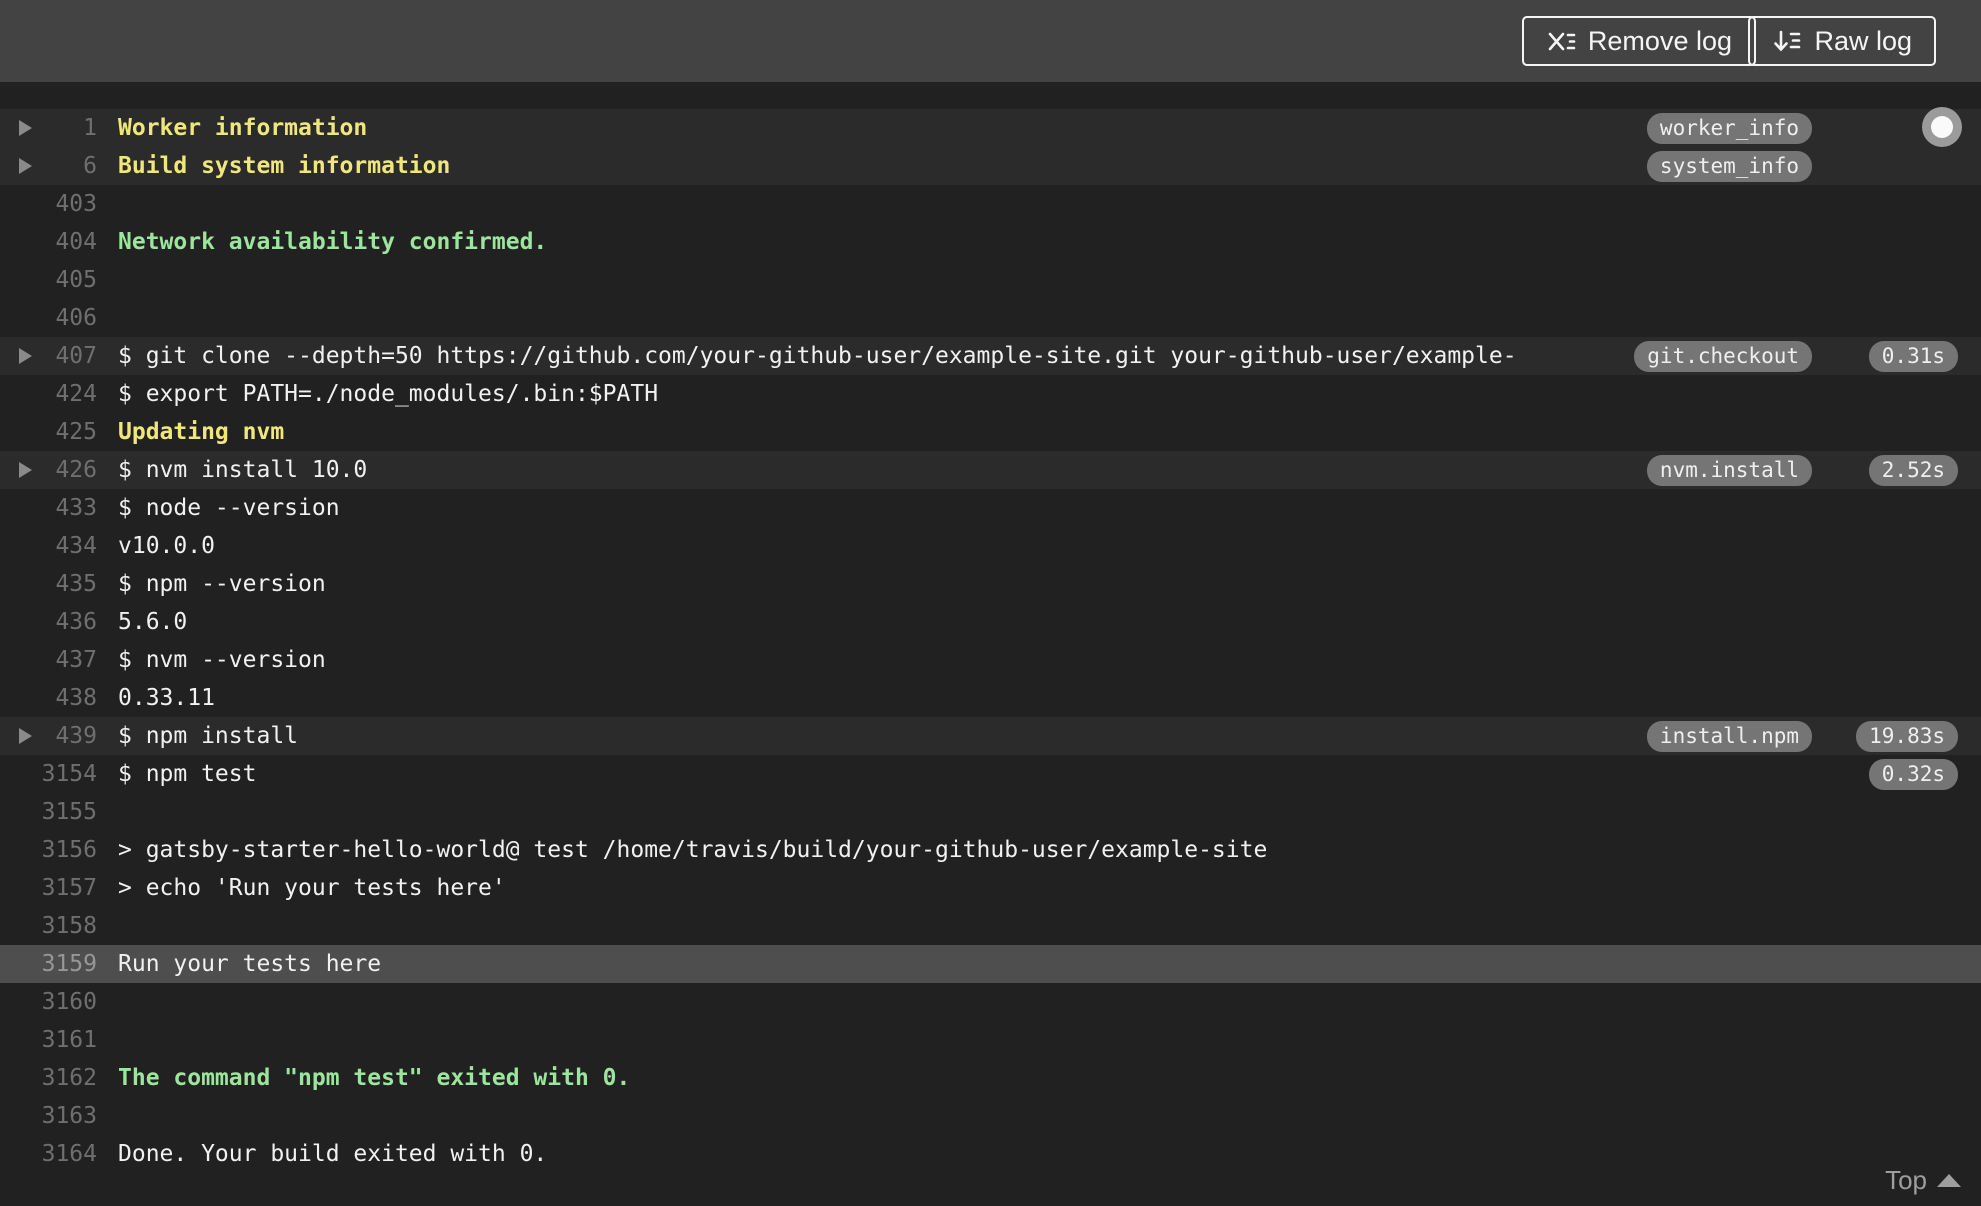  What do you see at coordinates (990, 698) in the screenshot?
I see `log-row: 438 0.33.11` at bounding box center [990, 698].